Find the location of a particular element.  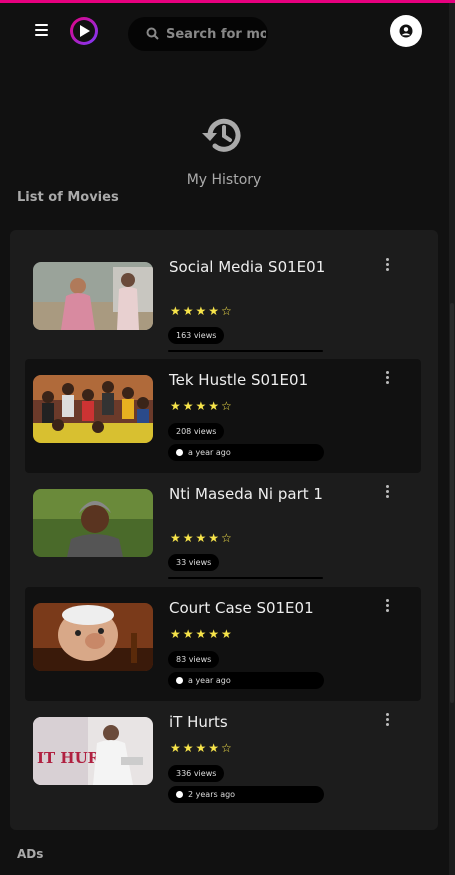

search-bar is located at coordinates (198, 34).